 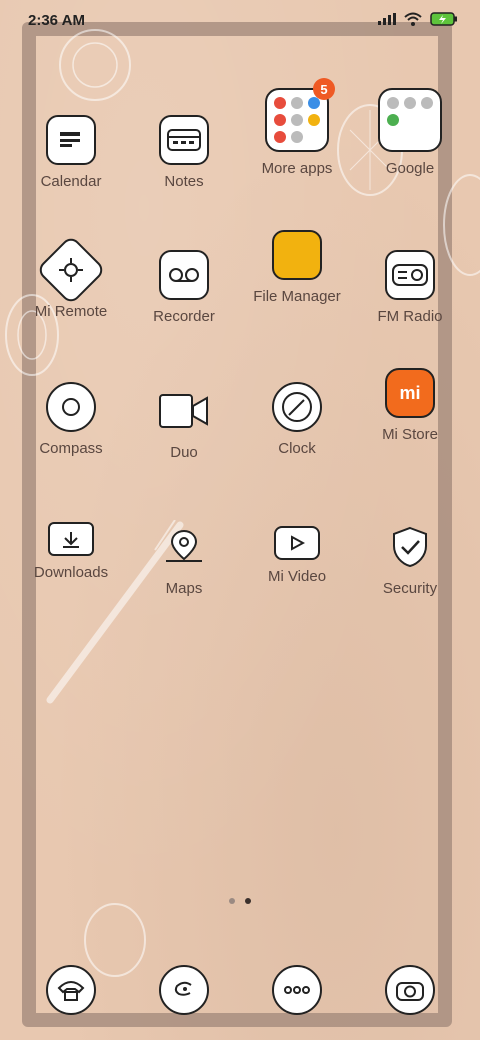 I want to click on app-label: Google, so click(x=410, y=168).